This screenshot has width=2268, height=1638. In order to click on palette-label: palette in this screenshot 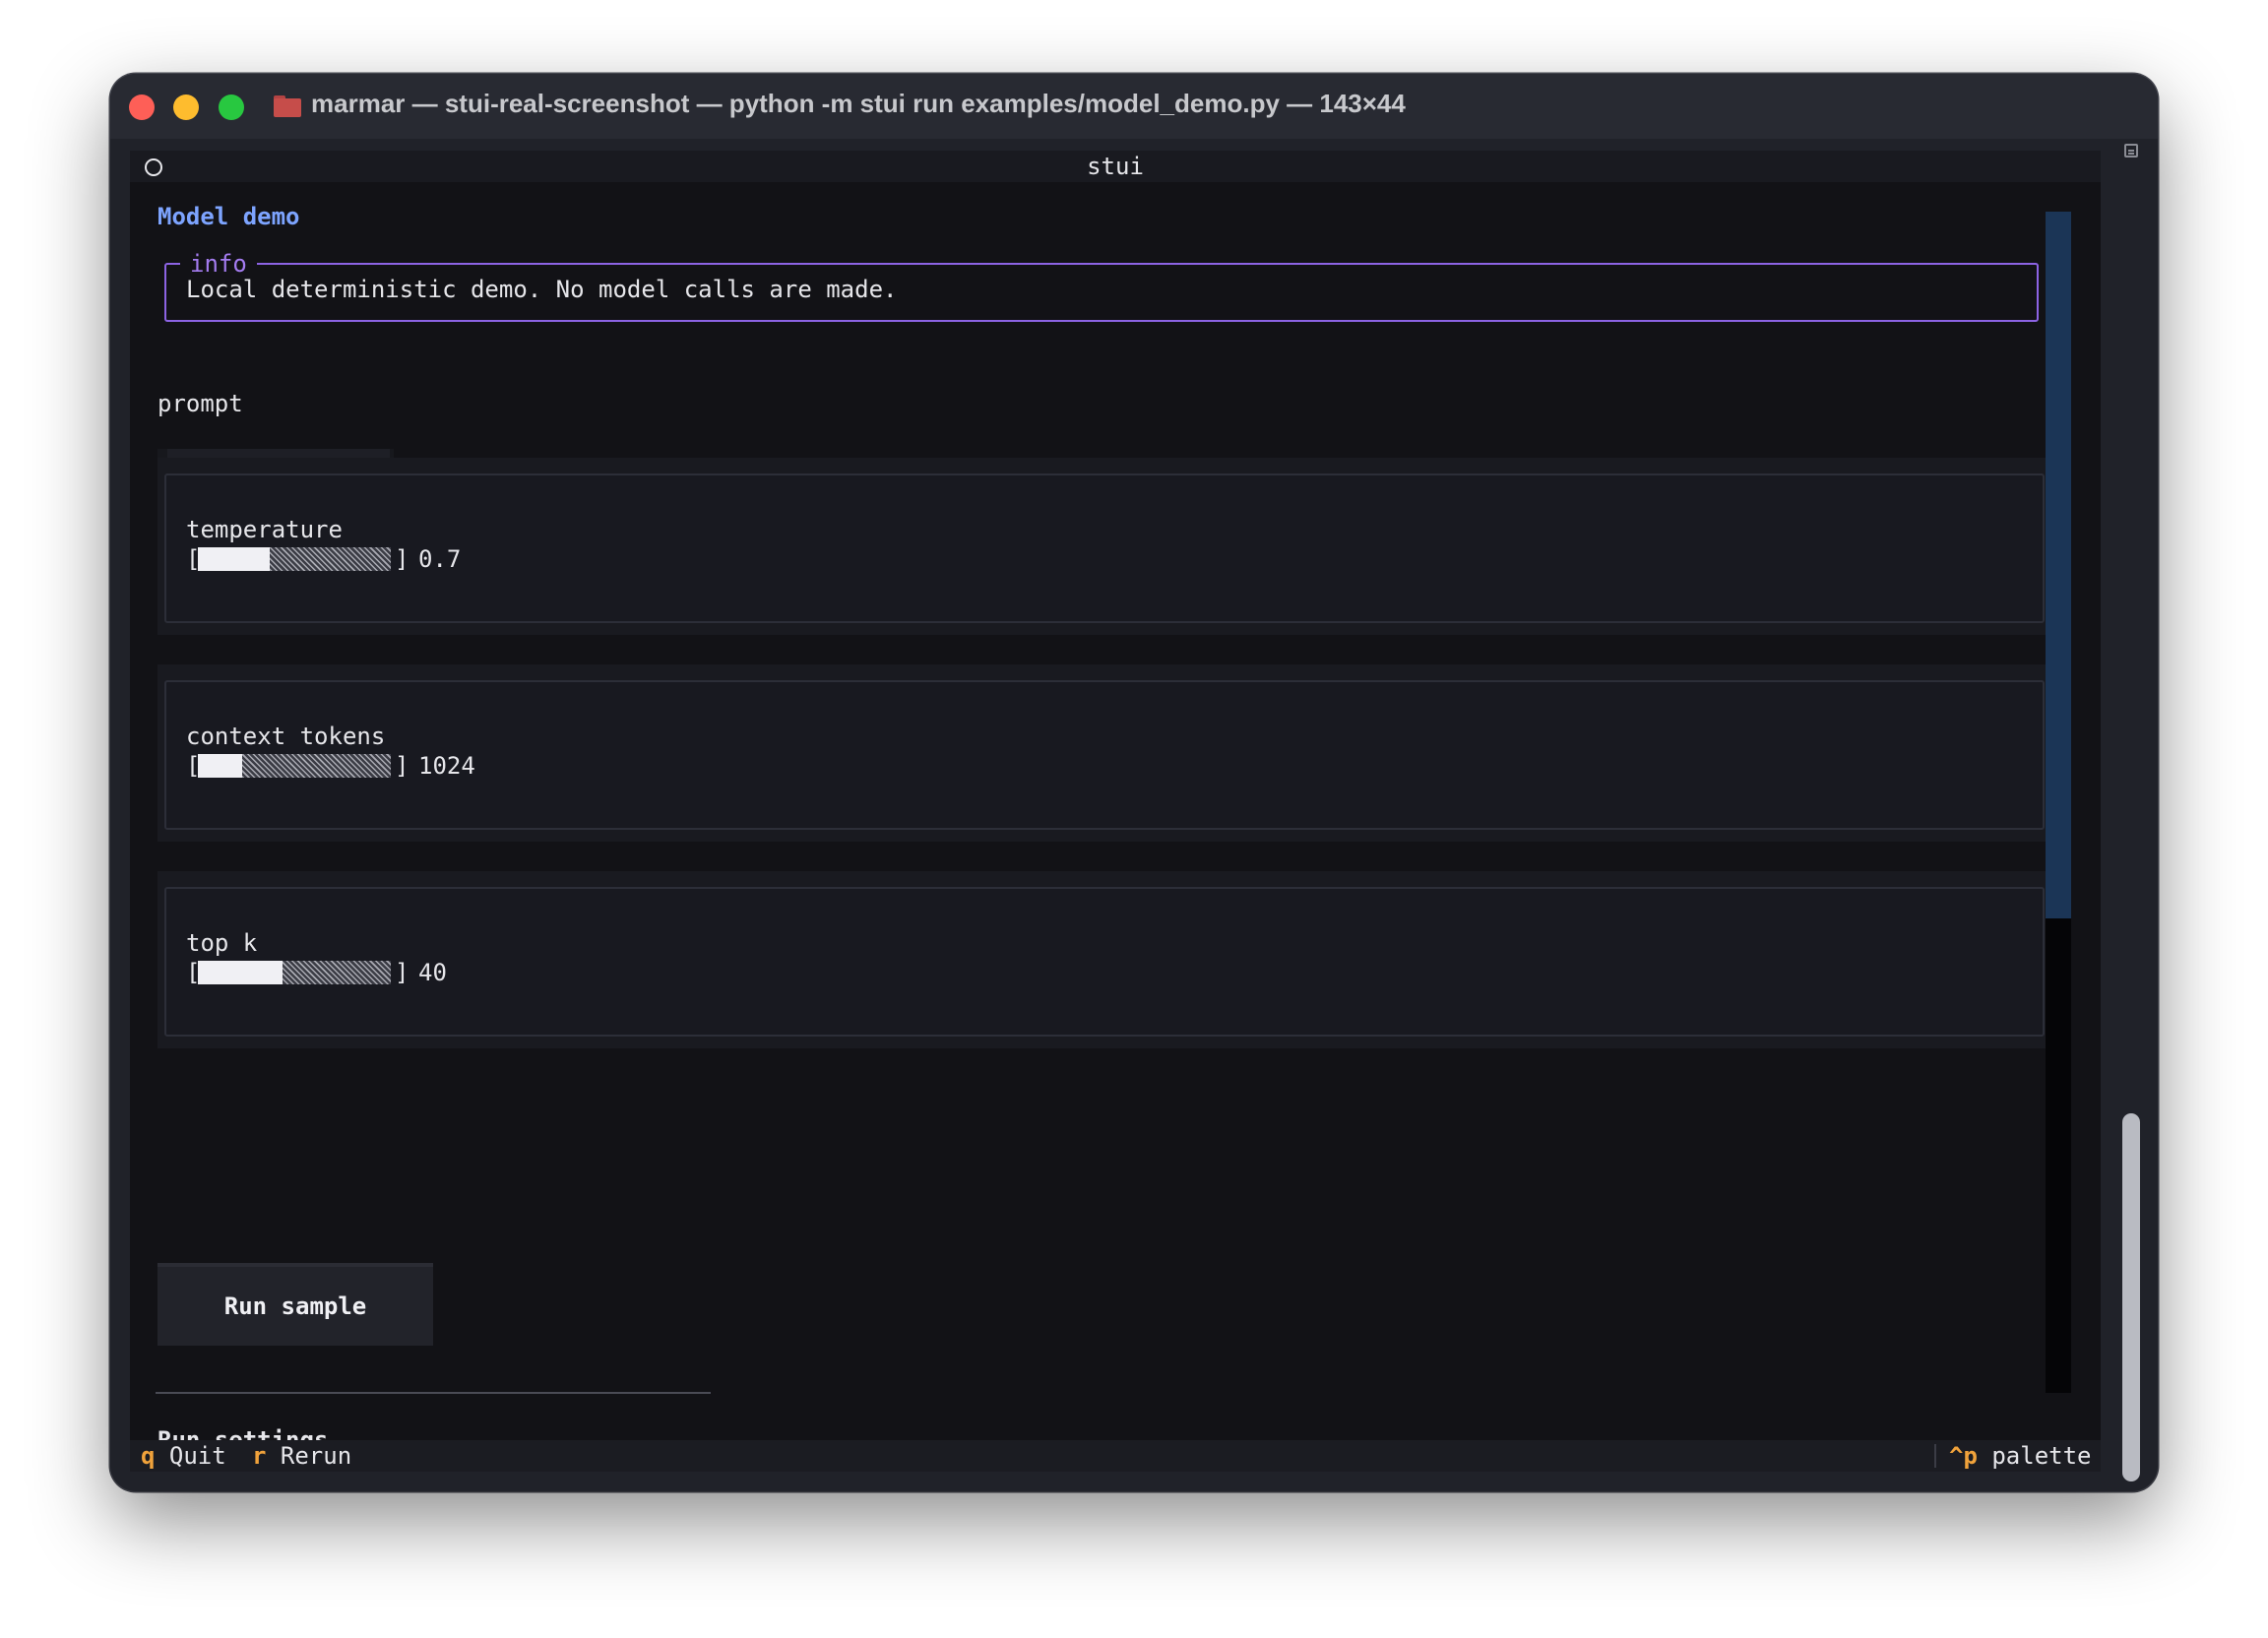, I will do `click(2041, 1456)`.